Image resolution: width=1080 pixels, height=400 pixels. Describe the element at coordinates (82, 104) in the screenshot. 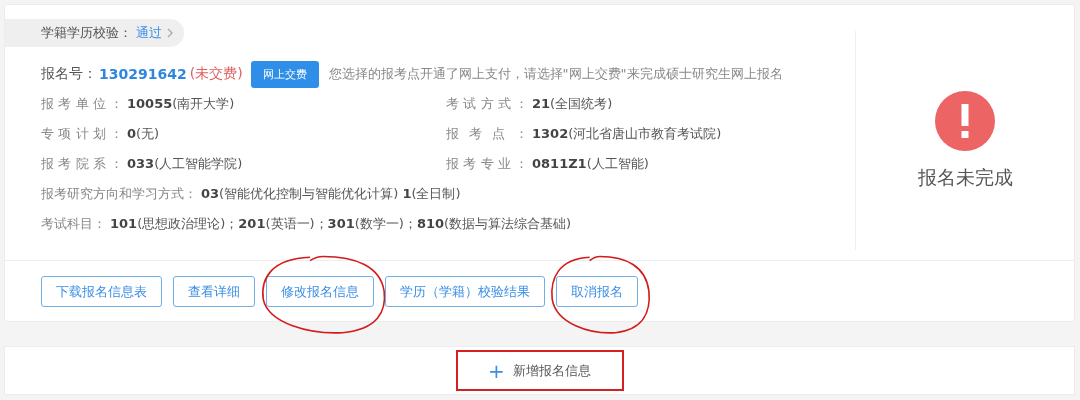

I see `field-label: 报考单位：` at that location.